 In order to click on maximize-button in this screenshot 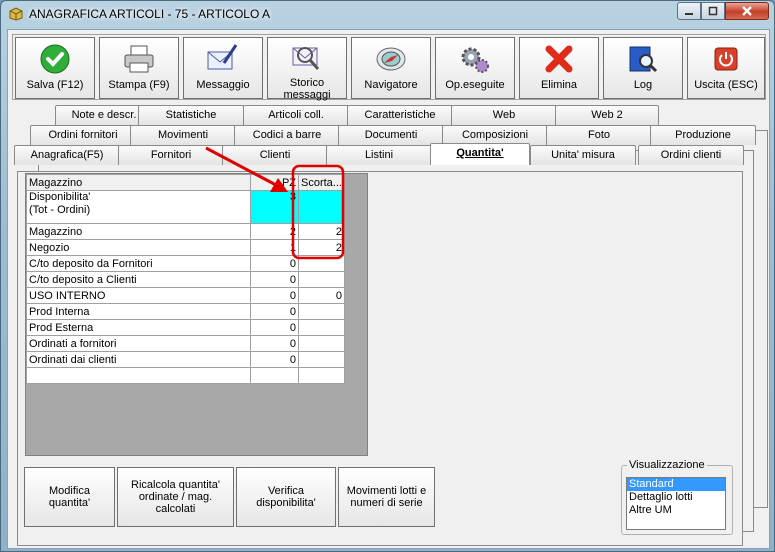, I will do `click(713, 11)`.